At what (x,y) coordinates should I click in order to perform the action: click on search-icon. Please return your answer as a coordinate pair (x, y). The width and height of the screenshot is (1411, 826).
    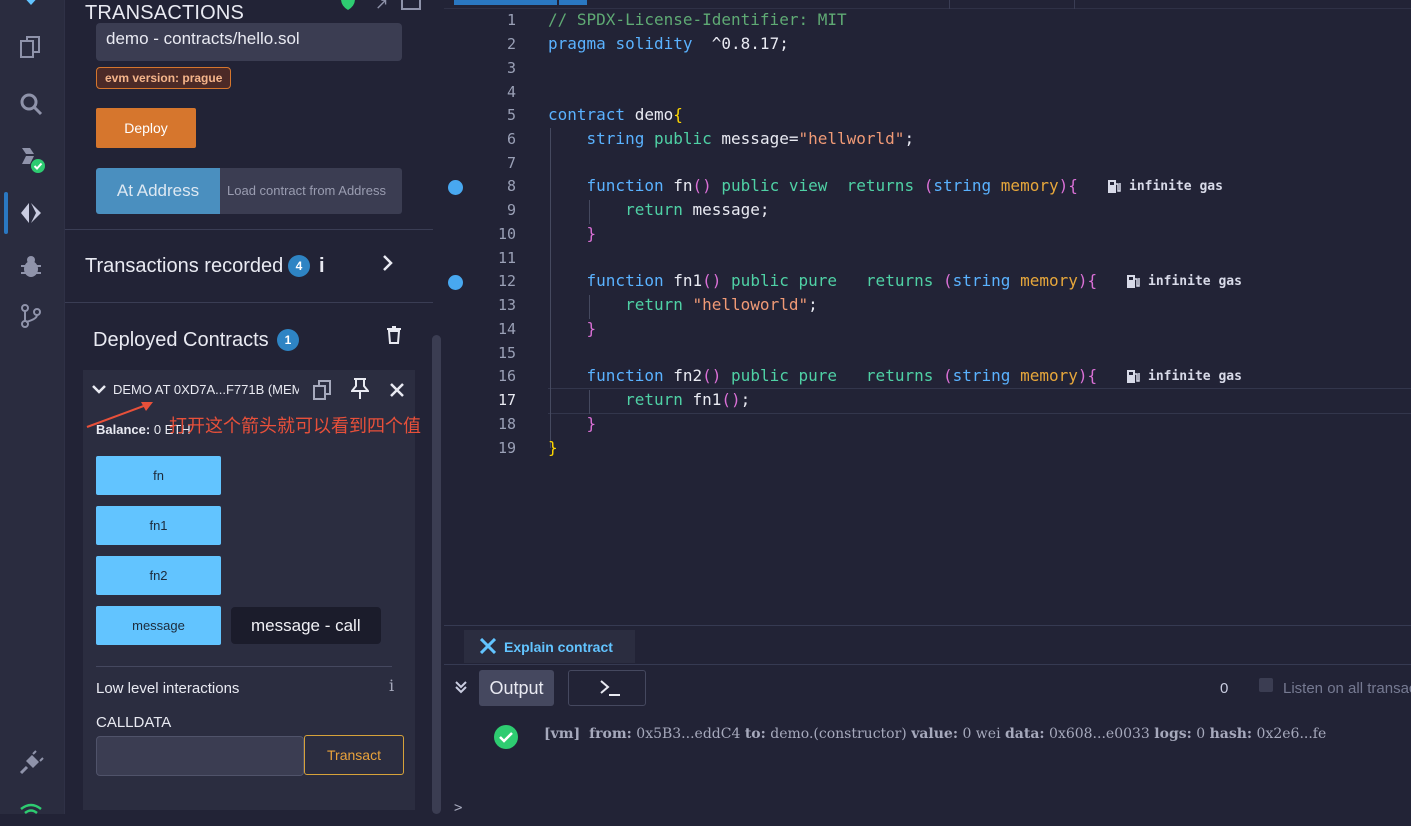
    Looking at the image, I should click on (31, 104).